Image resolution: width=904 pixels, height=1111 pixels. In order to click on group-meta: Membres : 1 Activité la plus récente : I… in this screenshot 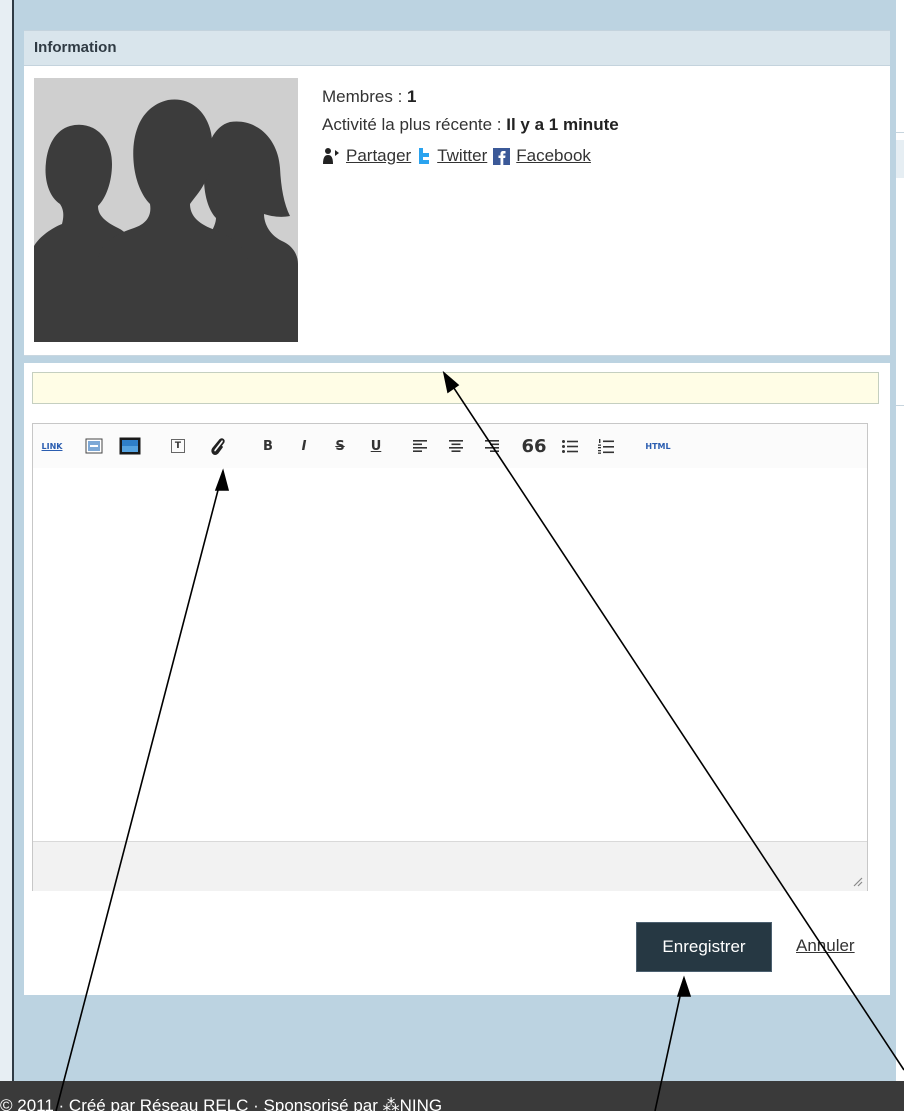, I will do `click(470, 128)`.